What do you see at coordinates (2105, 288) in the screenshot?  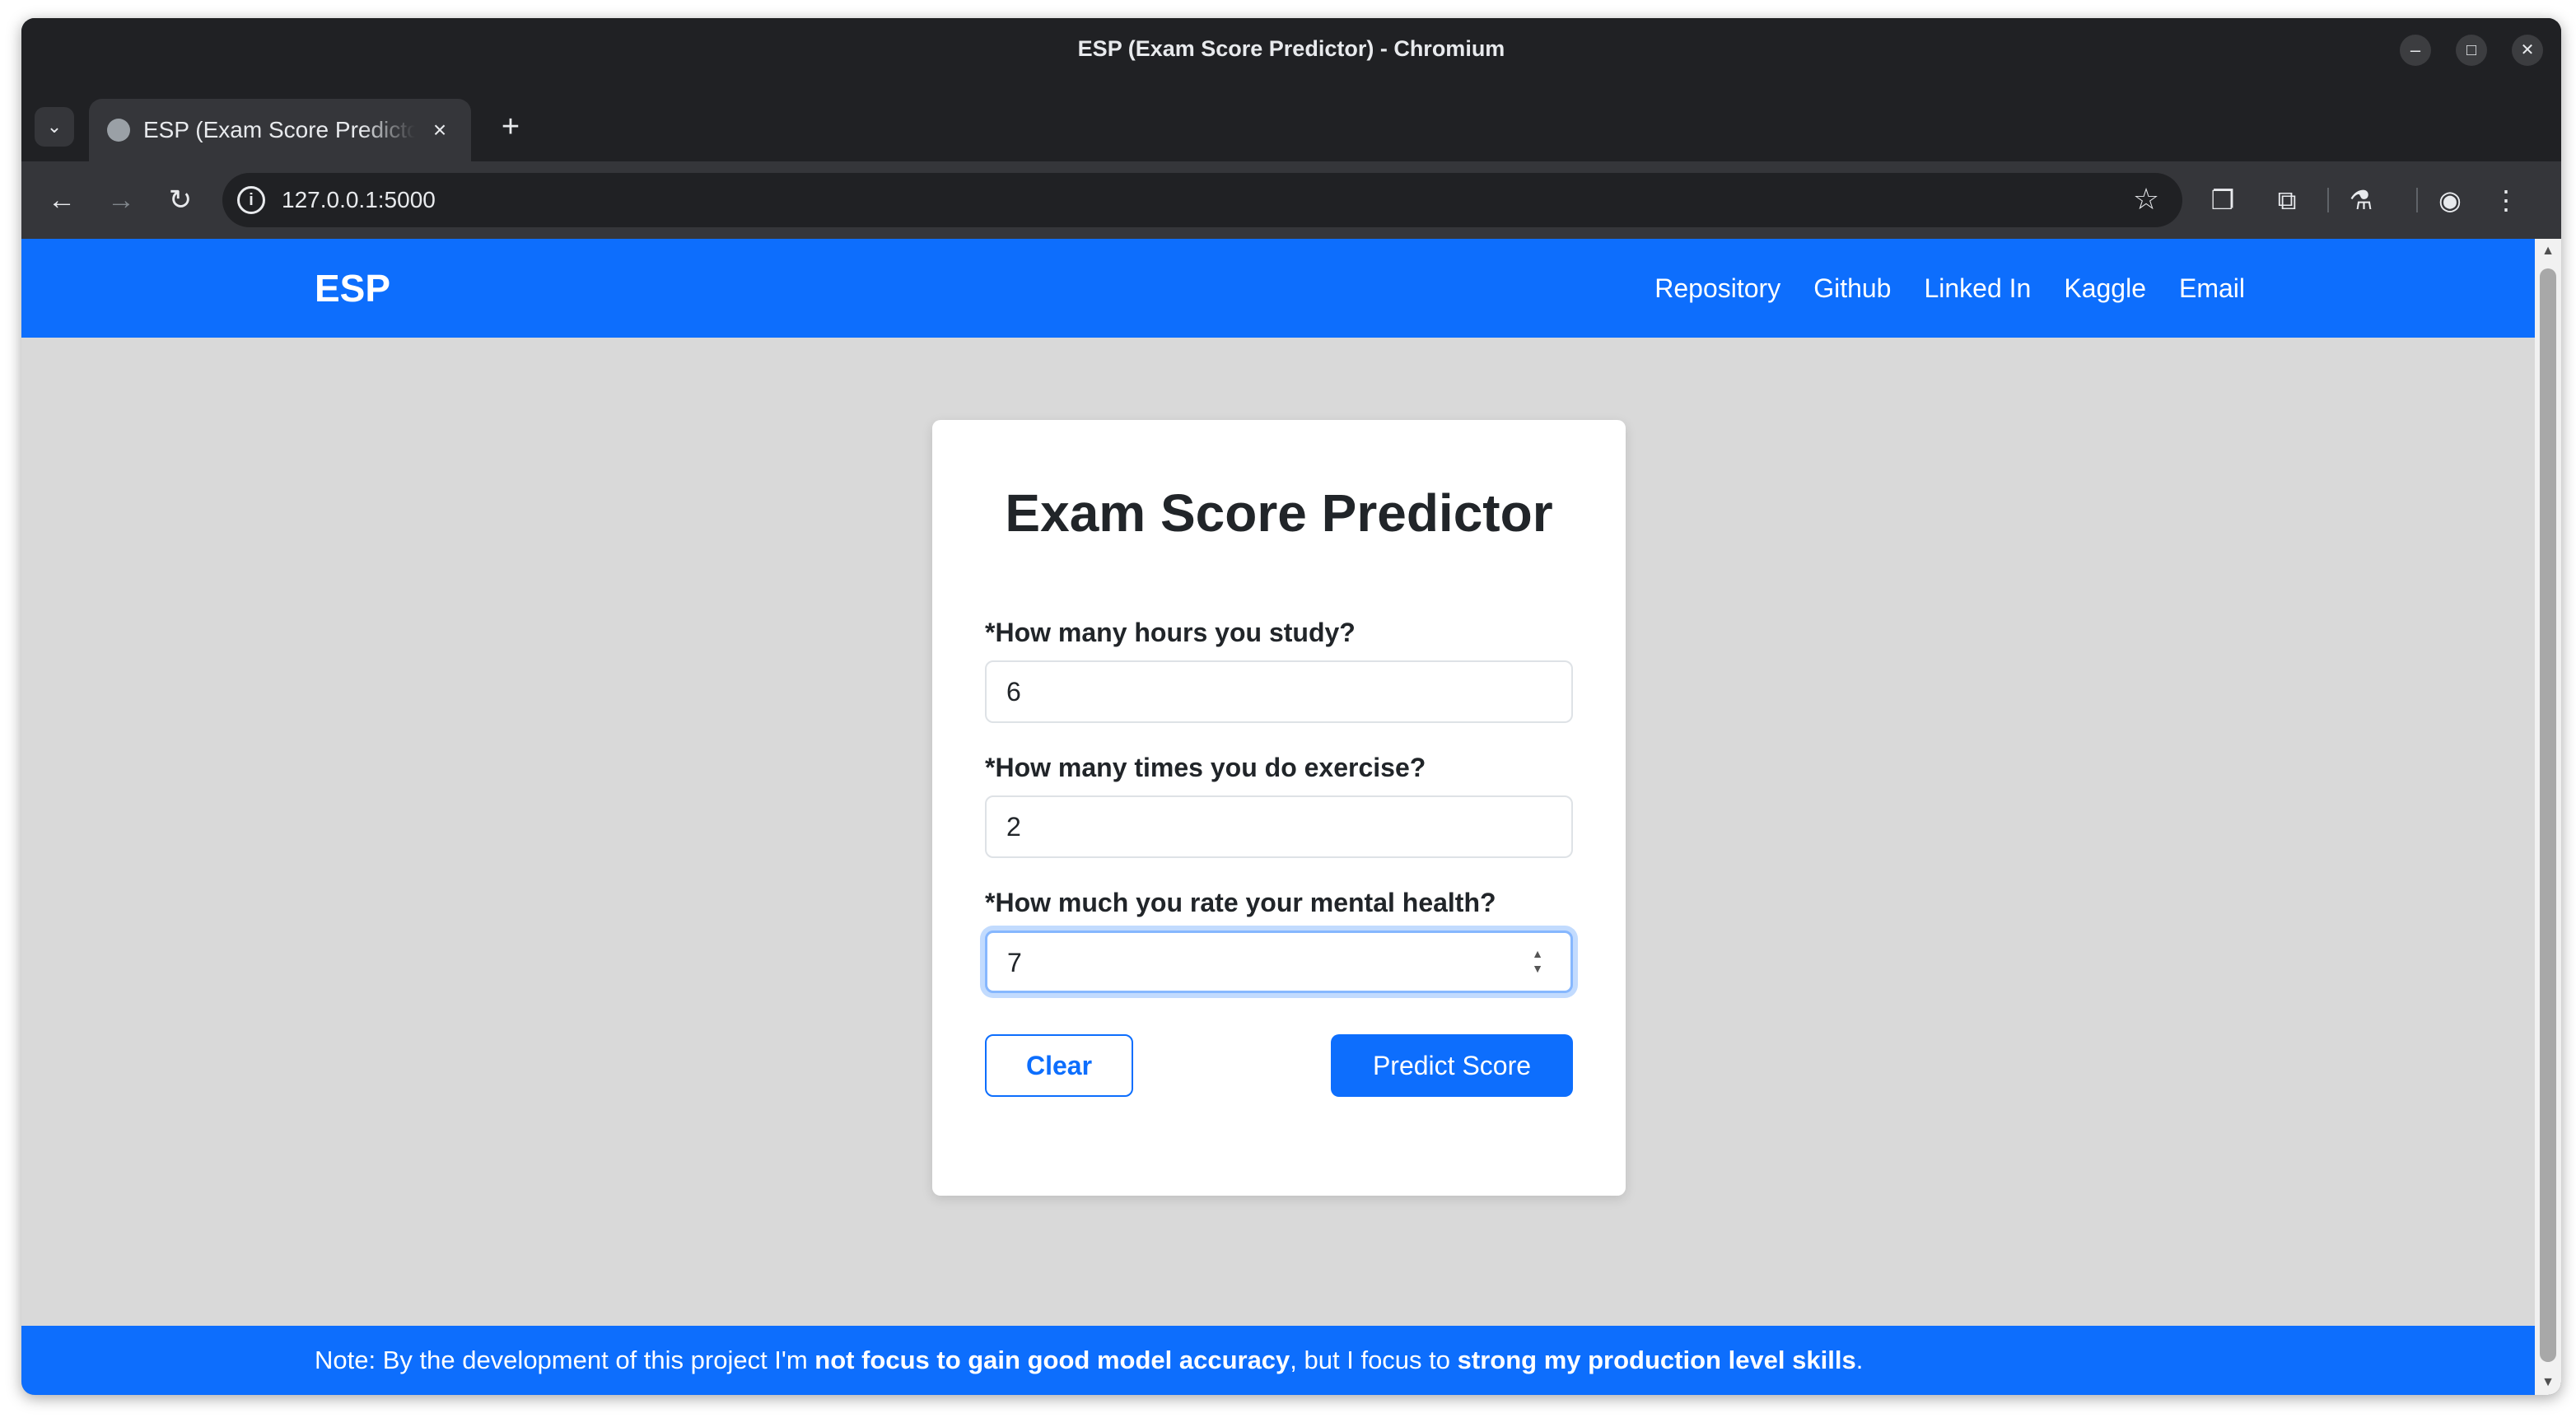 I see `nav-link-kaggle: Kaggle` at bounding box center [2105, 288].